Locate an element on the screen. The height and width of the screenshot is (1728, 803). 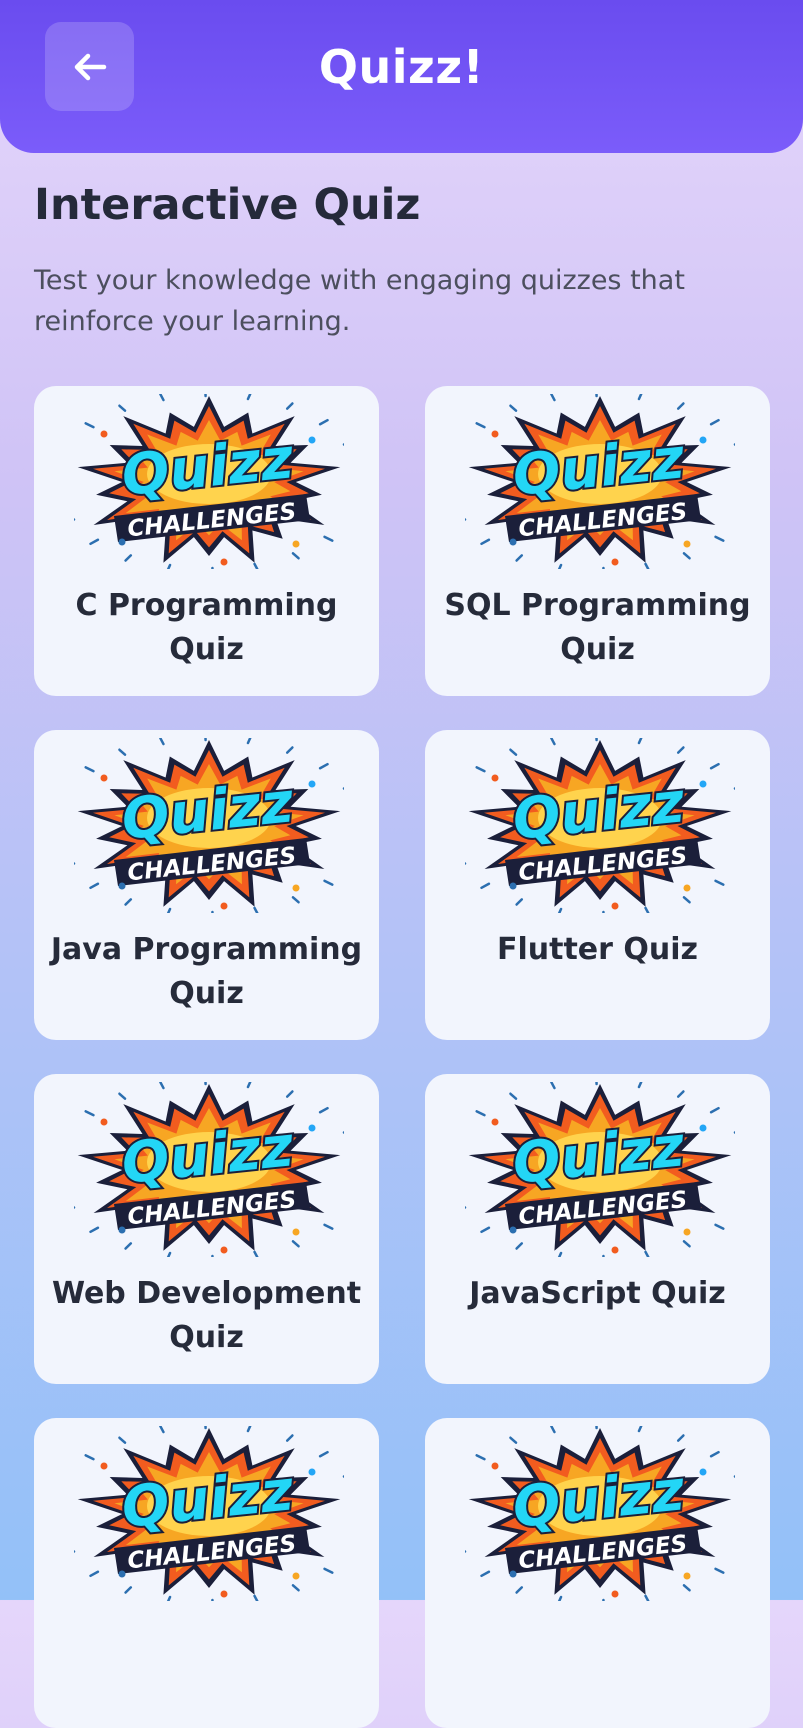
app-header: Quizz! is located at coordinates (401, 76).